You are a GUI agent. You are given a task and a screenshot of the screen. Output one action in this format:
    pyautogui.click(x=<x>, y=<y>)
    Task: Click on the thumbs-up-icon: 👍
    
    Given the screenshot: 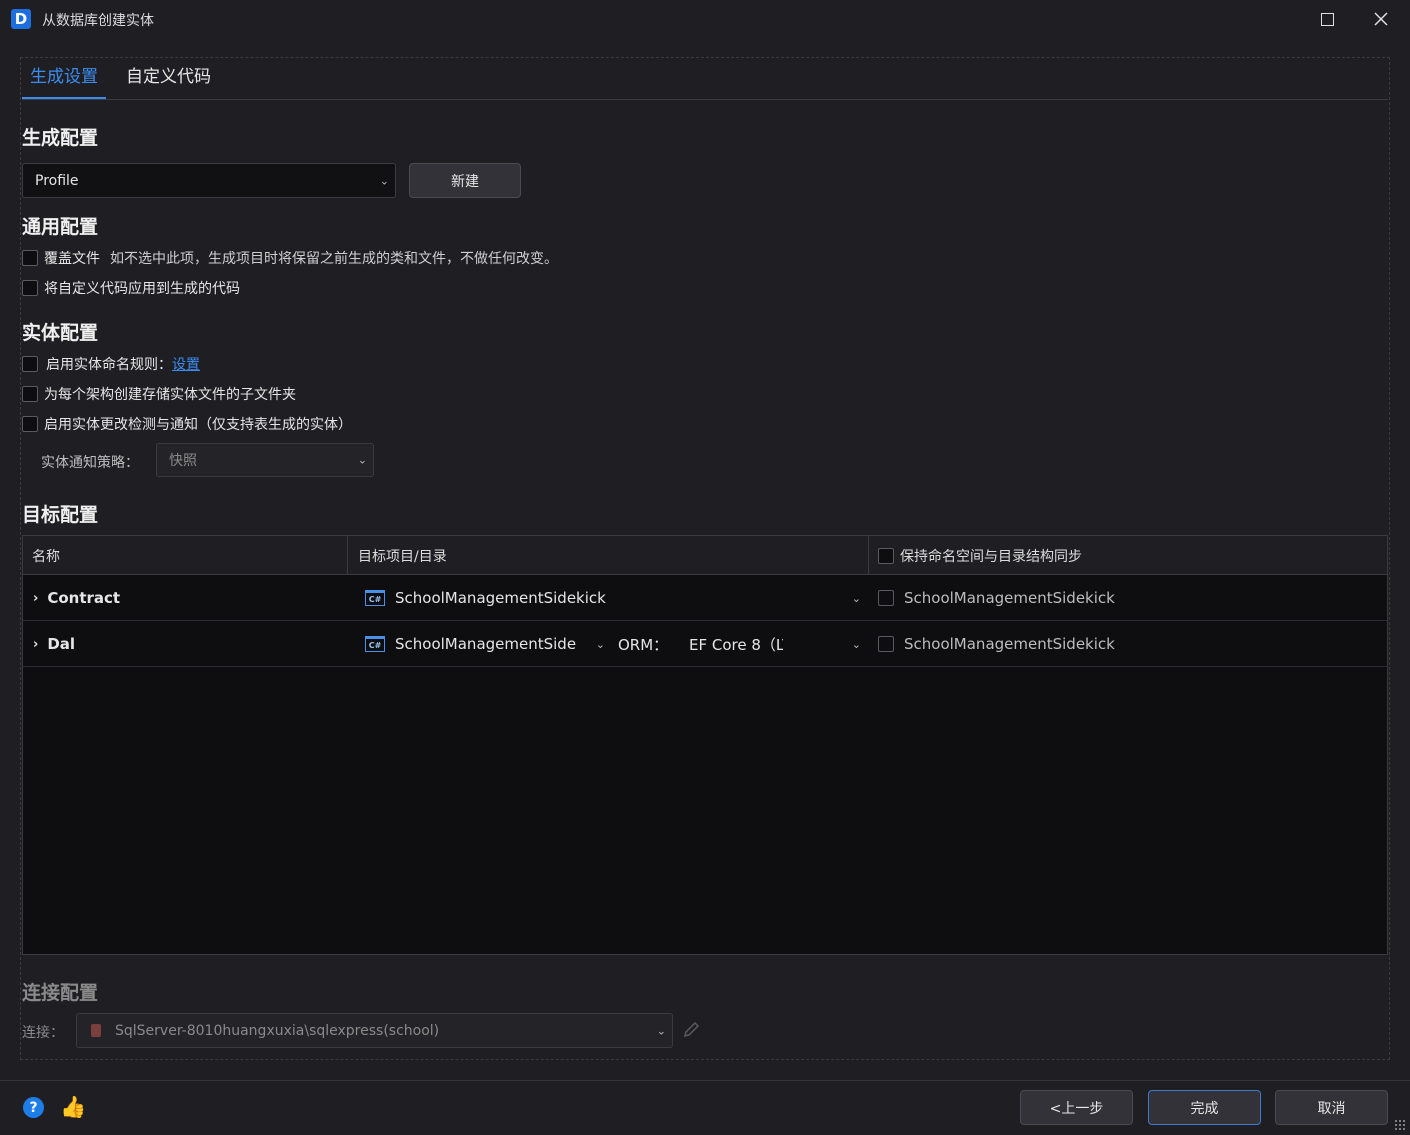 What is the action you would take?
    pyautogui.click(x=73, y=1107)
    